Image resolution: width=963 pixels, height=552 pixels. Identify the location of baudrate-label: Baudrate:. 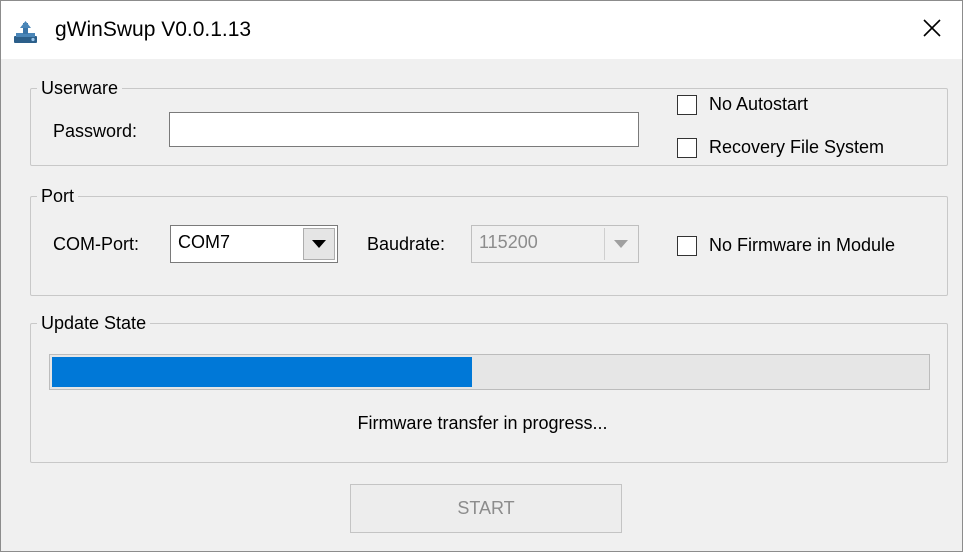
(406, 244).